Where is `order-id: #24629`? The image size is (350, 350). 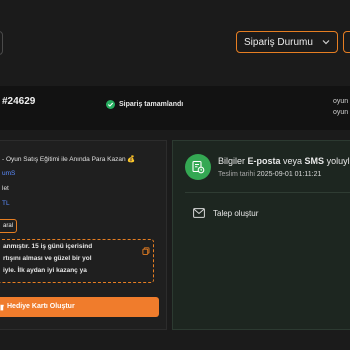
order-id: #24629 is located at coordinates (19, 101).